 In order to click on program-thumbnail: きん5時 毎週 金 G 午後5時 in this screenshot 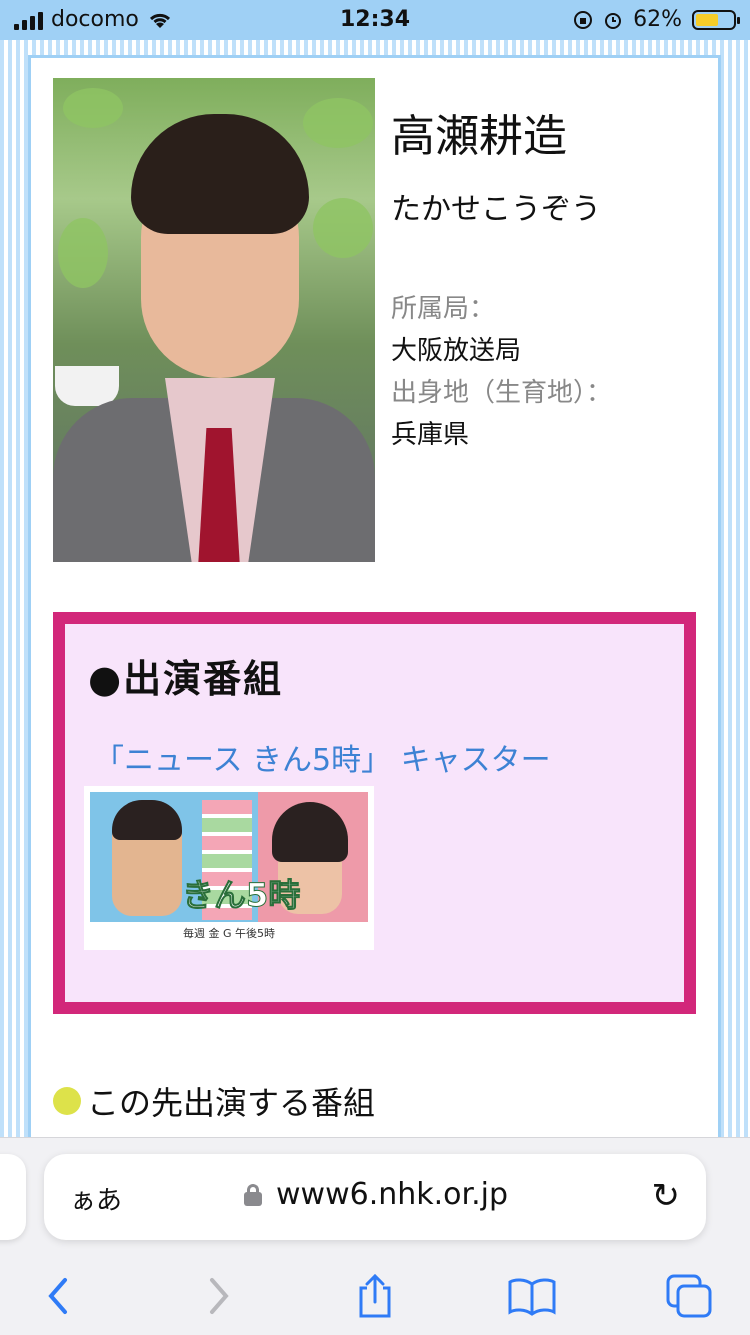, I will do `click(229, 868)`.